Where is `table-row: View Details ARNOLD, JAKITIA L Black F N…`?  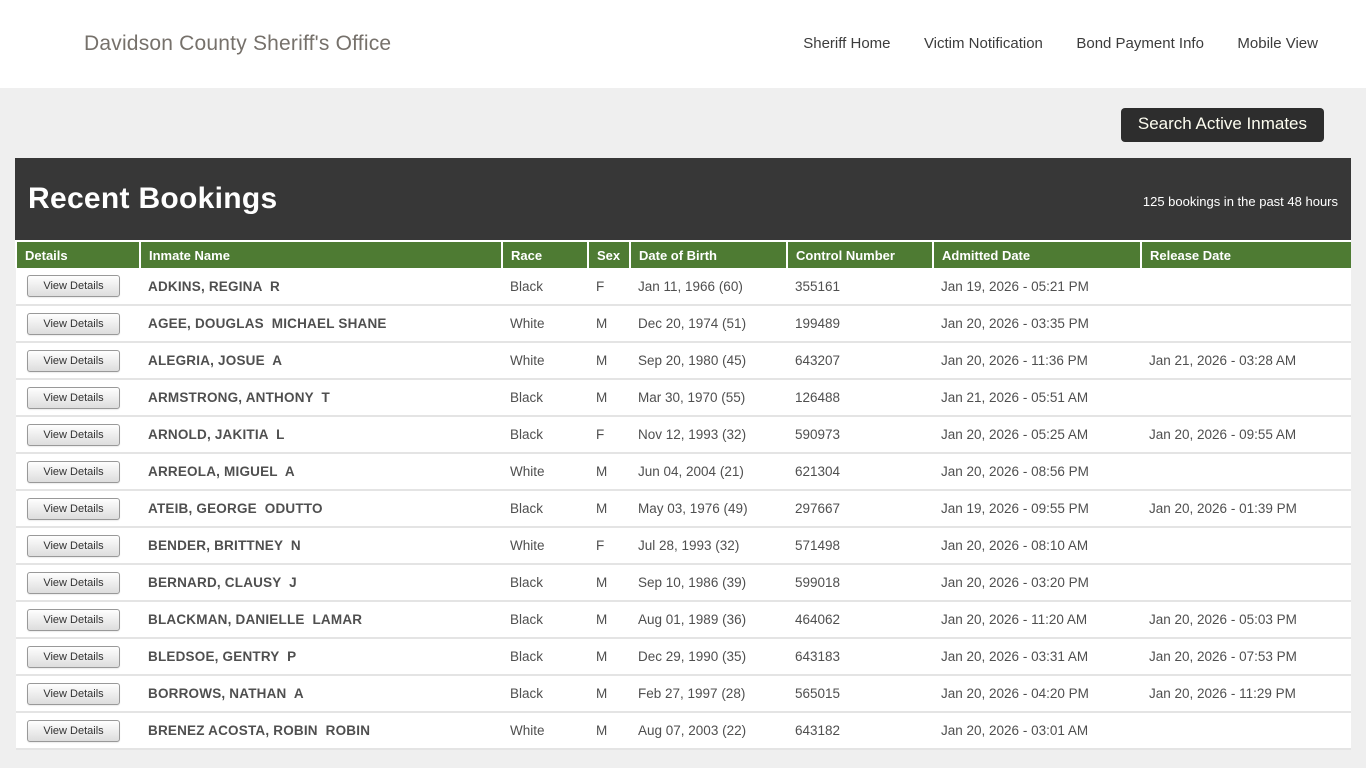 table-row: View Details ARNOLD, JAKITIA L Black F N… is located at coordinates (683, 435).